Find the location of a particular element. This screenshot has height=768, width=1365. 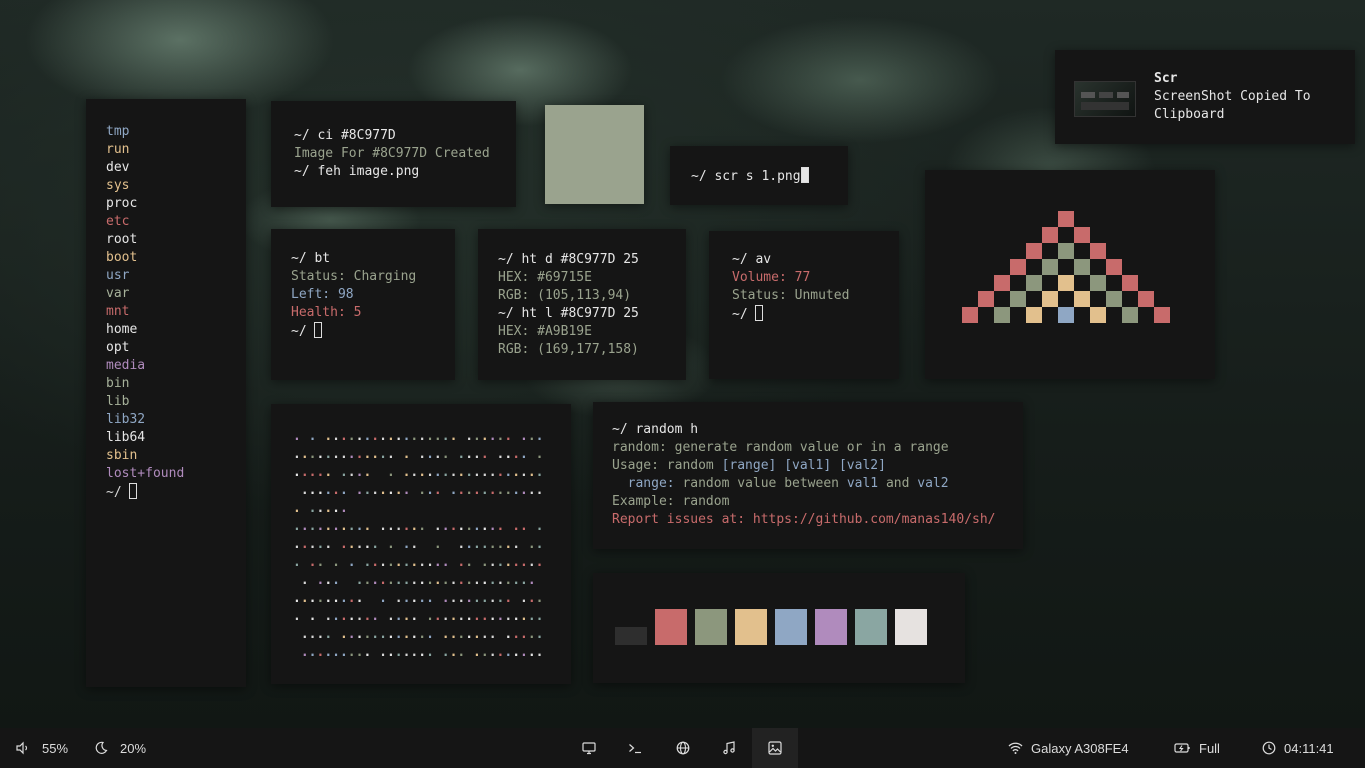

dirlist-prompt: ~/ is located at coordinates (166, 492).